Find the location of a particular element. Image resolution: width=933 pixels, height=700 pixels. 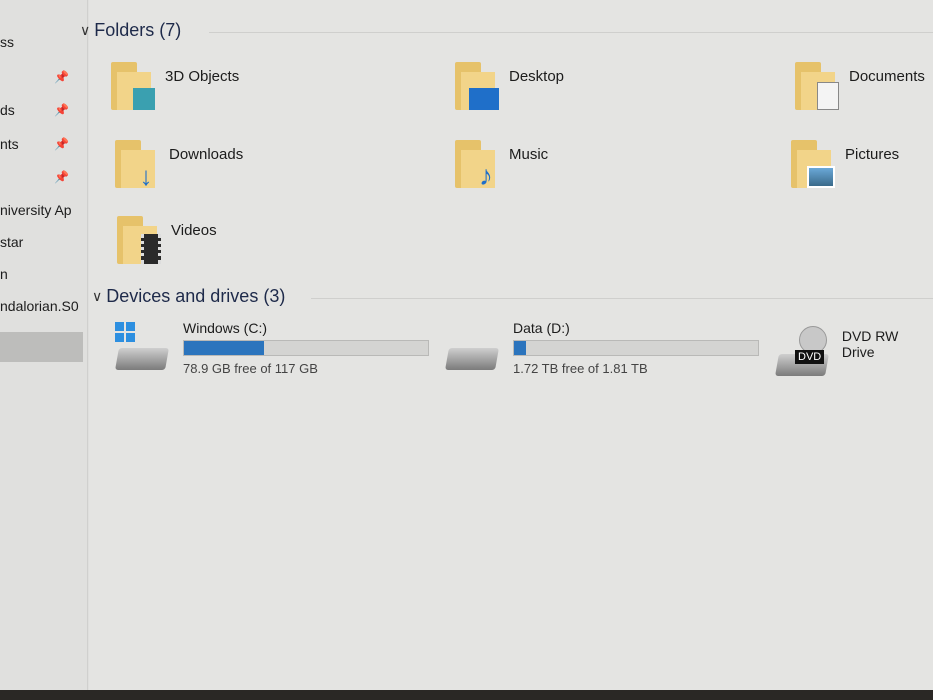

folder-3d-objects: 3D Objects is located at coordinates (175, 86).